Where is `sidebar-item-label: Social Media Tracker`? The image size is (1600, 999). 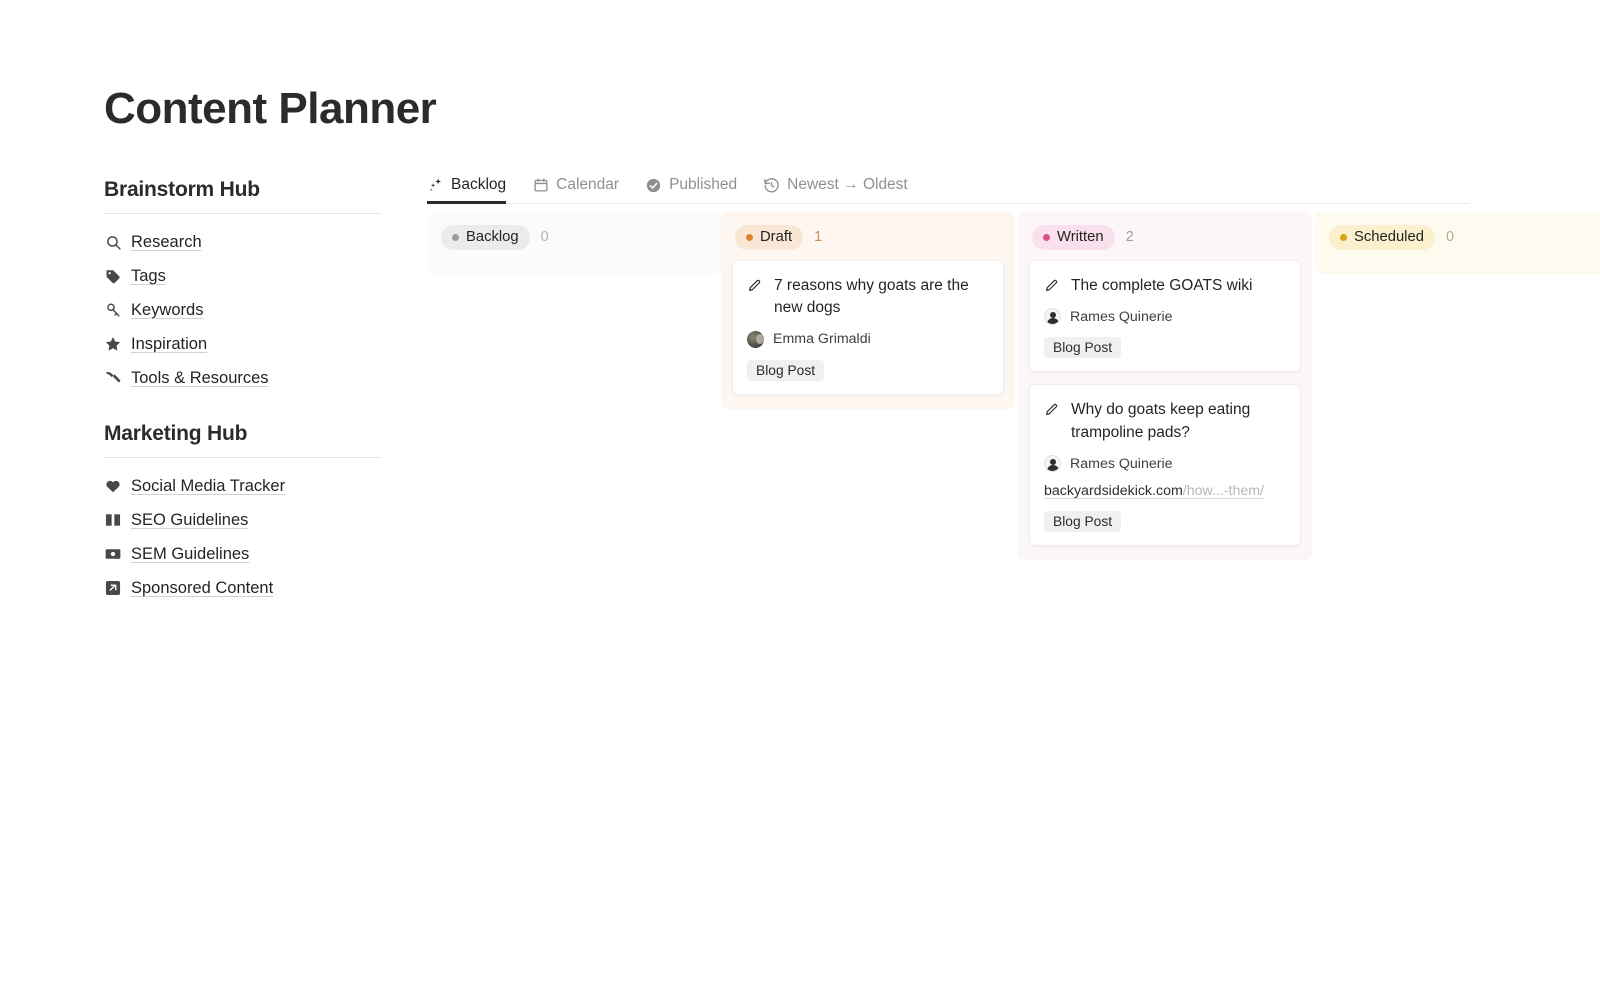 sidebar-item-label: Social Media Tracker is located at coordinates (208, 485).